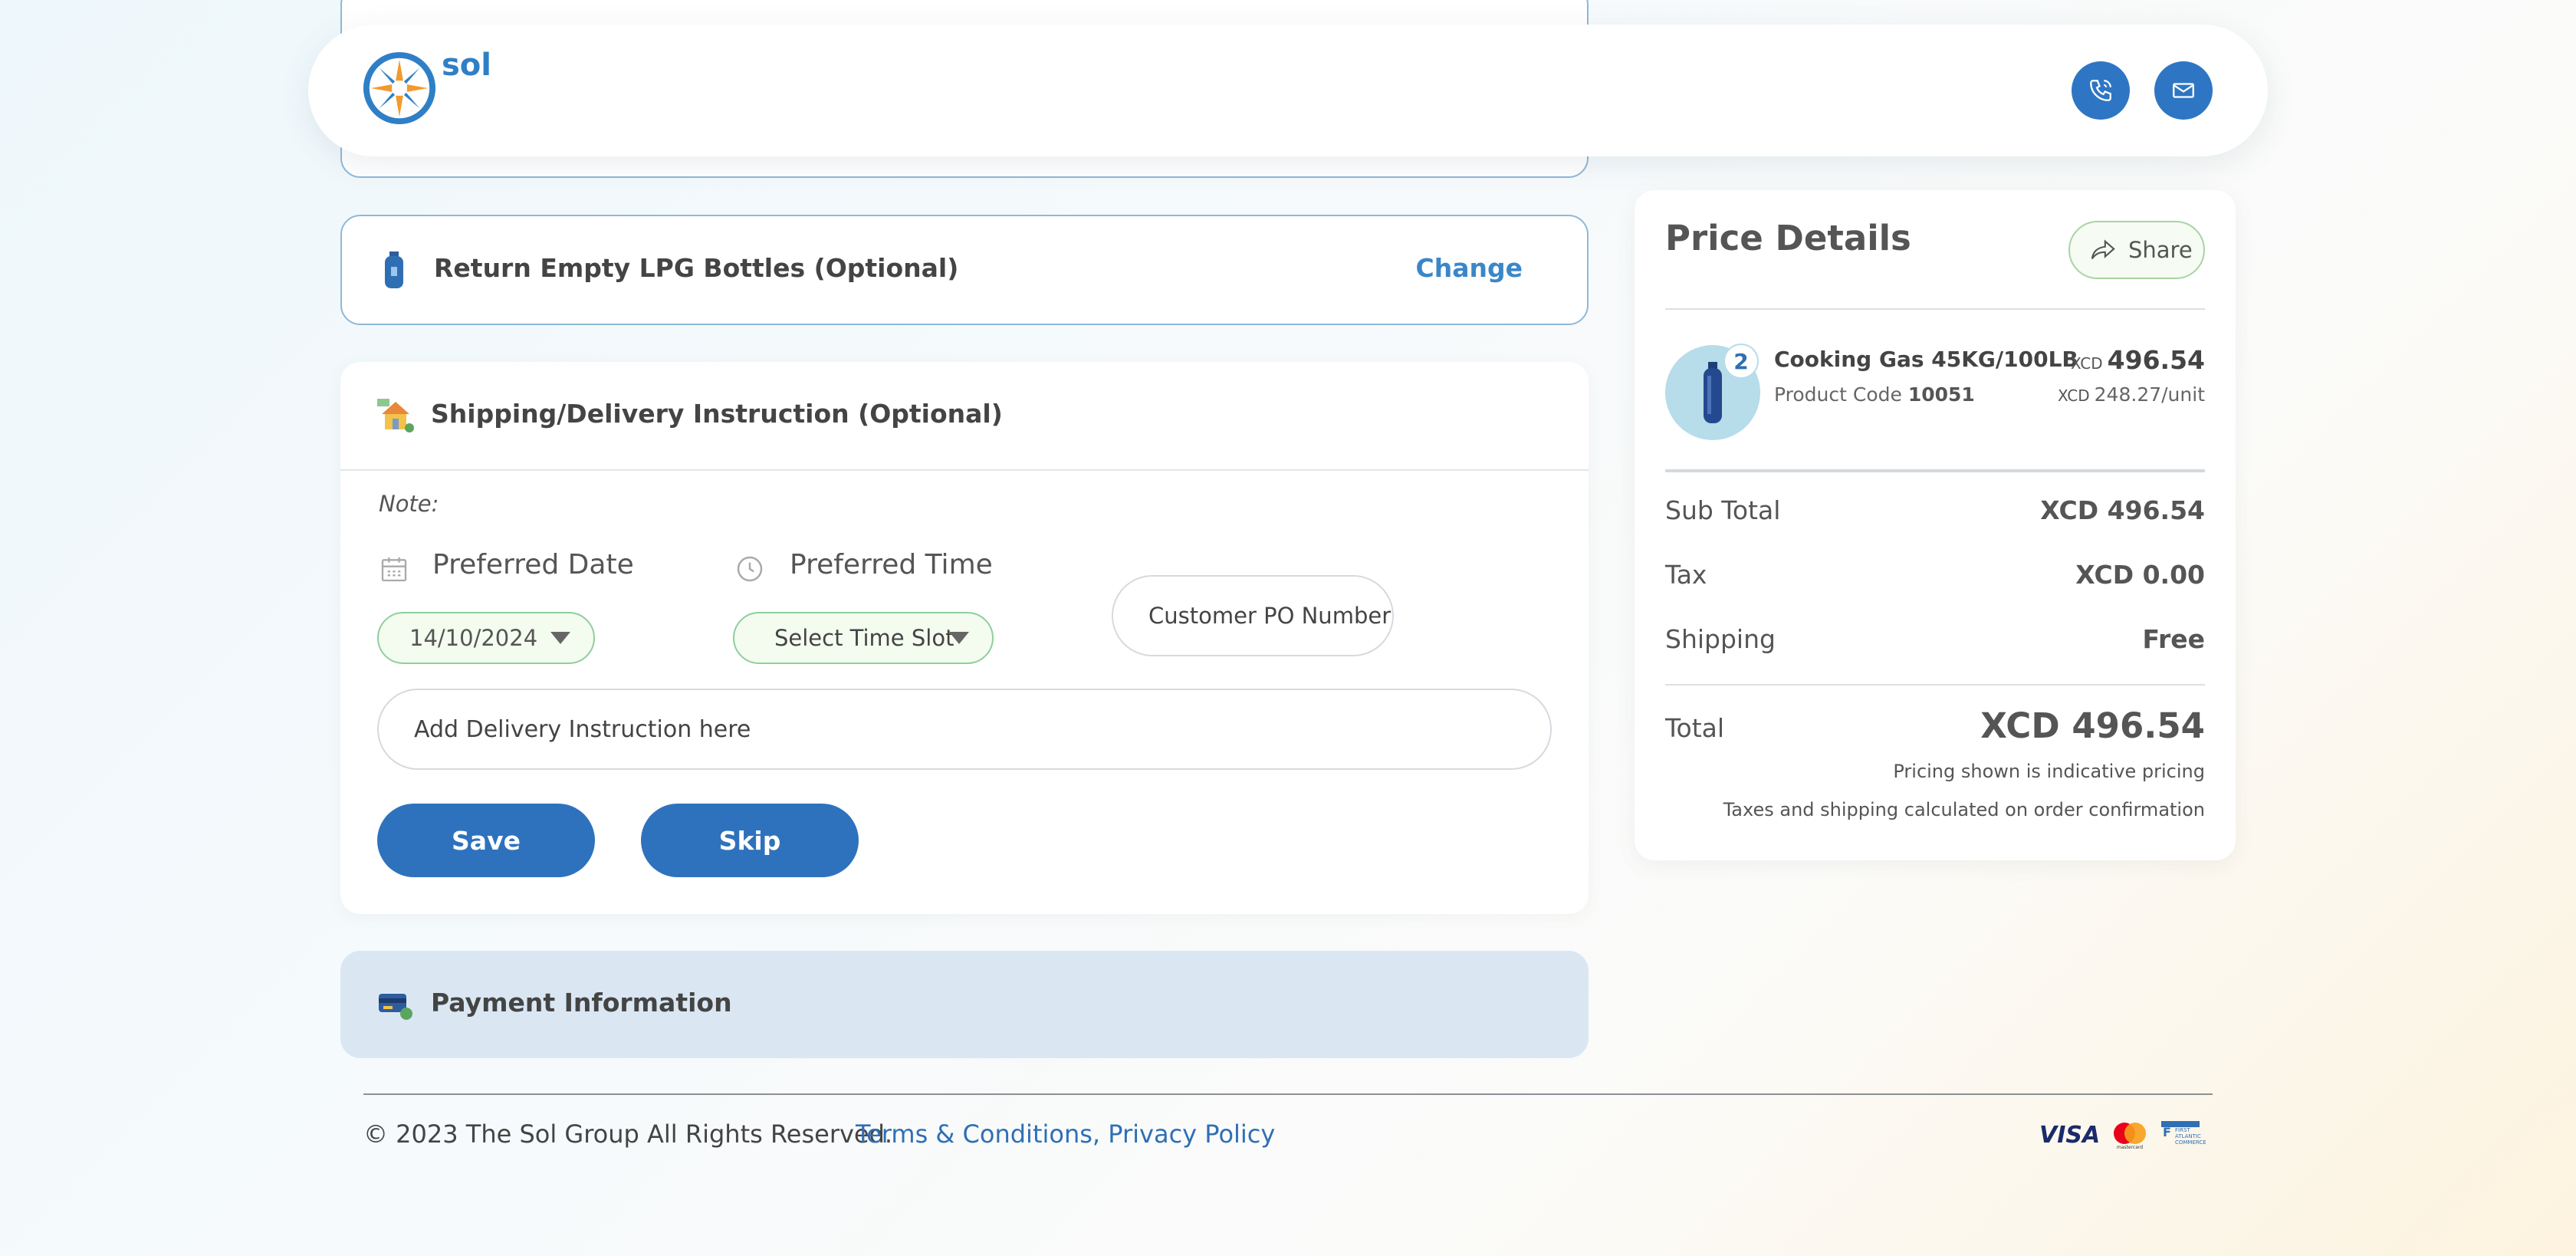 The image size is (2576, 1256). What do you see at coordinates (697, 268) in the screenshot?
I see `return-bottles-title: Return Empty LPG Bottles (Optional)` at bounding box center [697, 268].